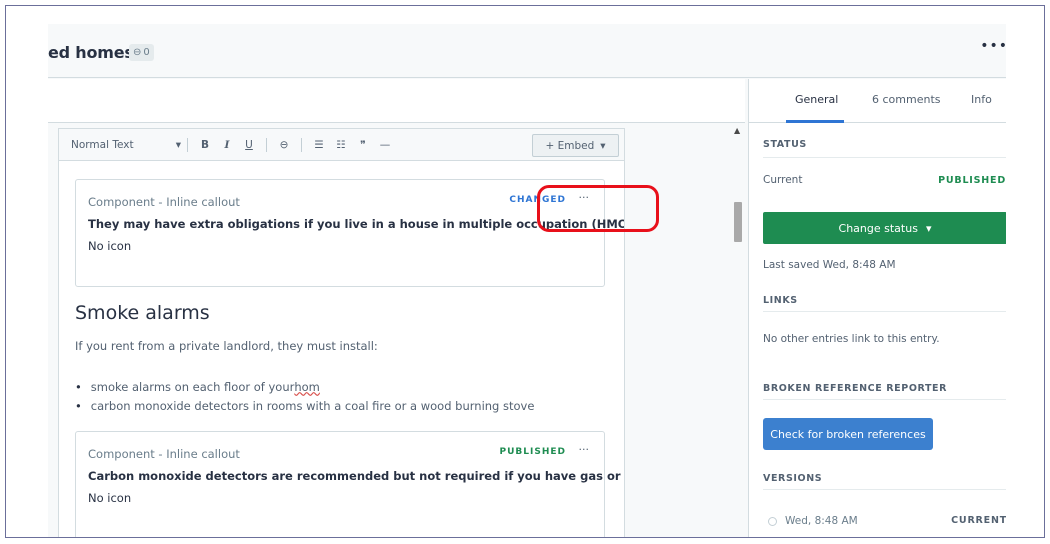 This screenshot has height=544, width=1050. Describe the element at coordinates (192, 386) in the screenshot. I see `list-item-text: smoke alarms on each floor of your` at that location.